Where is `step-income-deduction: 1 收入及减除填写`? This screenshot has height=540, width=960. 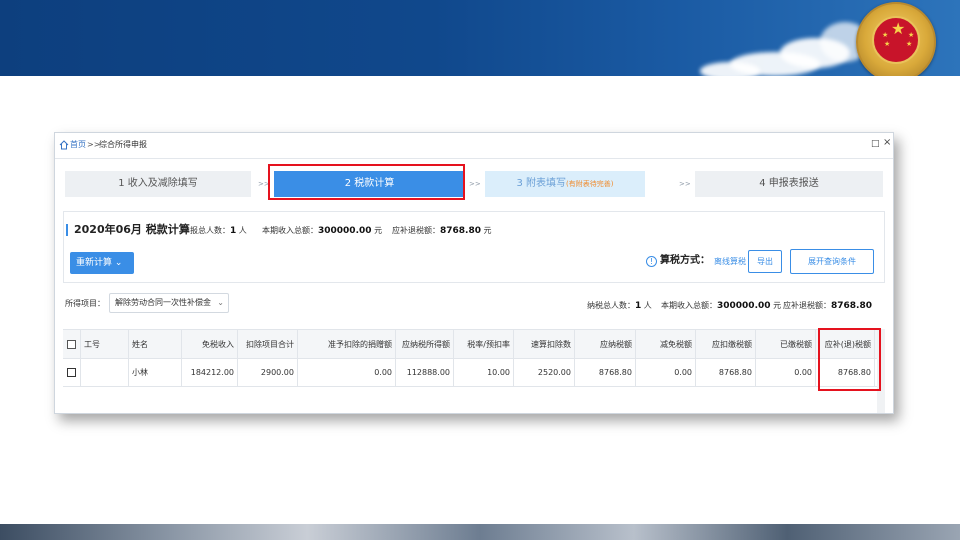
step-income-deduction: 1 收入及减除填写 is located at coordinates (158, 184).